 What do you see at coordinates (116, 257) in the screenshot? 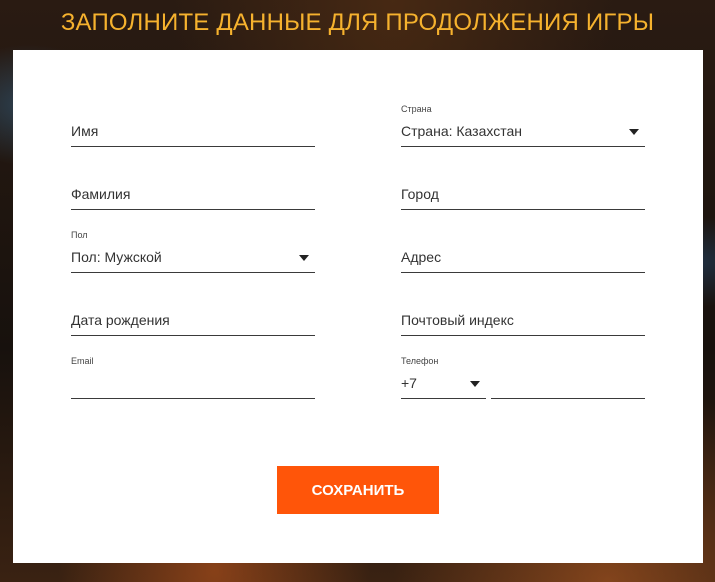
I see `gender-value: Пол: Мужской` at bounding box center [116, 257].